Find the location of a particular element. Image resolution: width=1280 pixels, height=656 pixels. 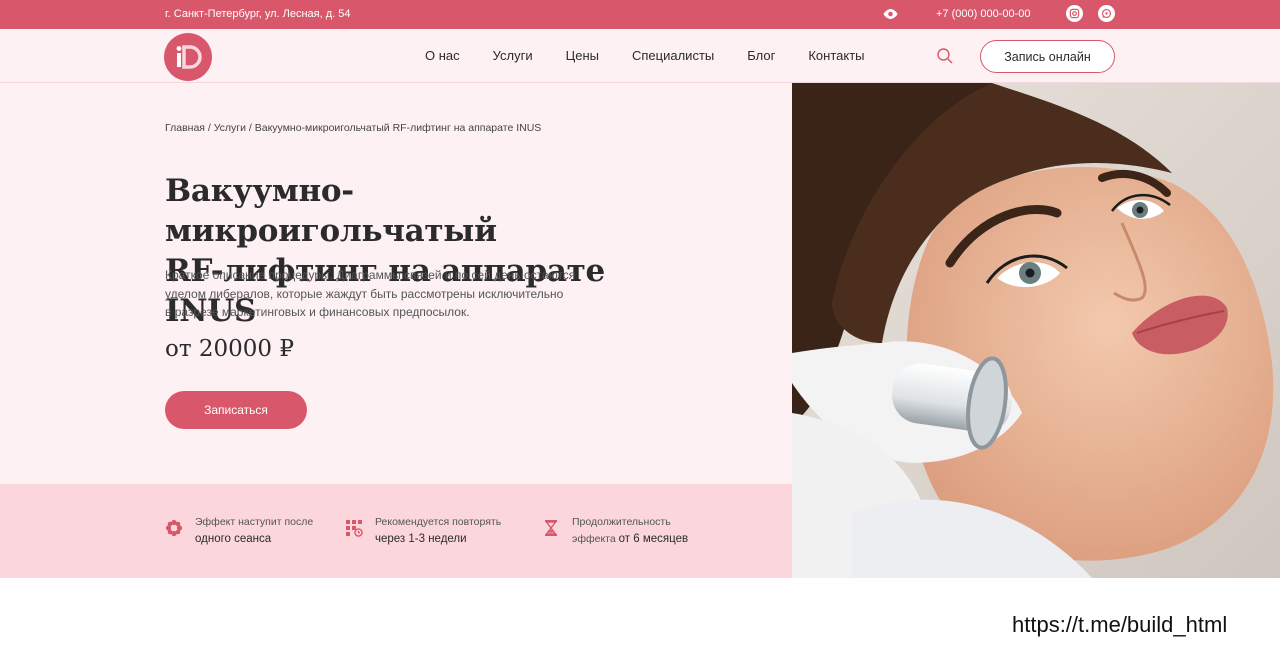

eye-icon is located at coordinates (890, 14).